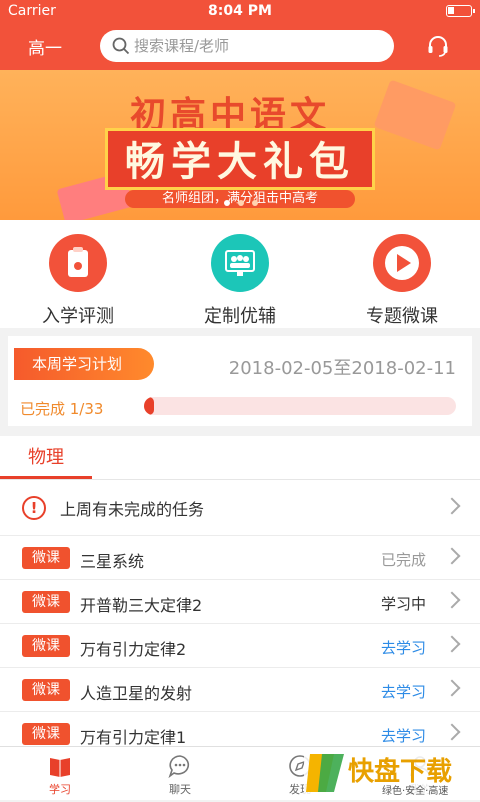  I want to click on watermark-logo: 快盘下载 绿色·安全·高速, so click(389, 773).